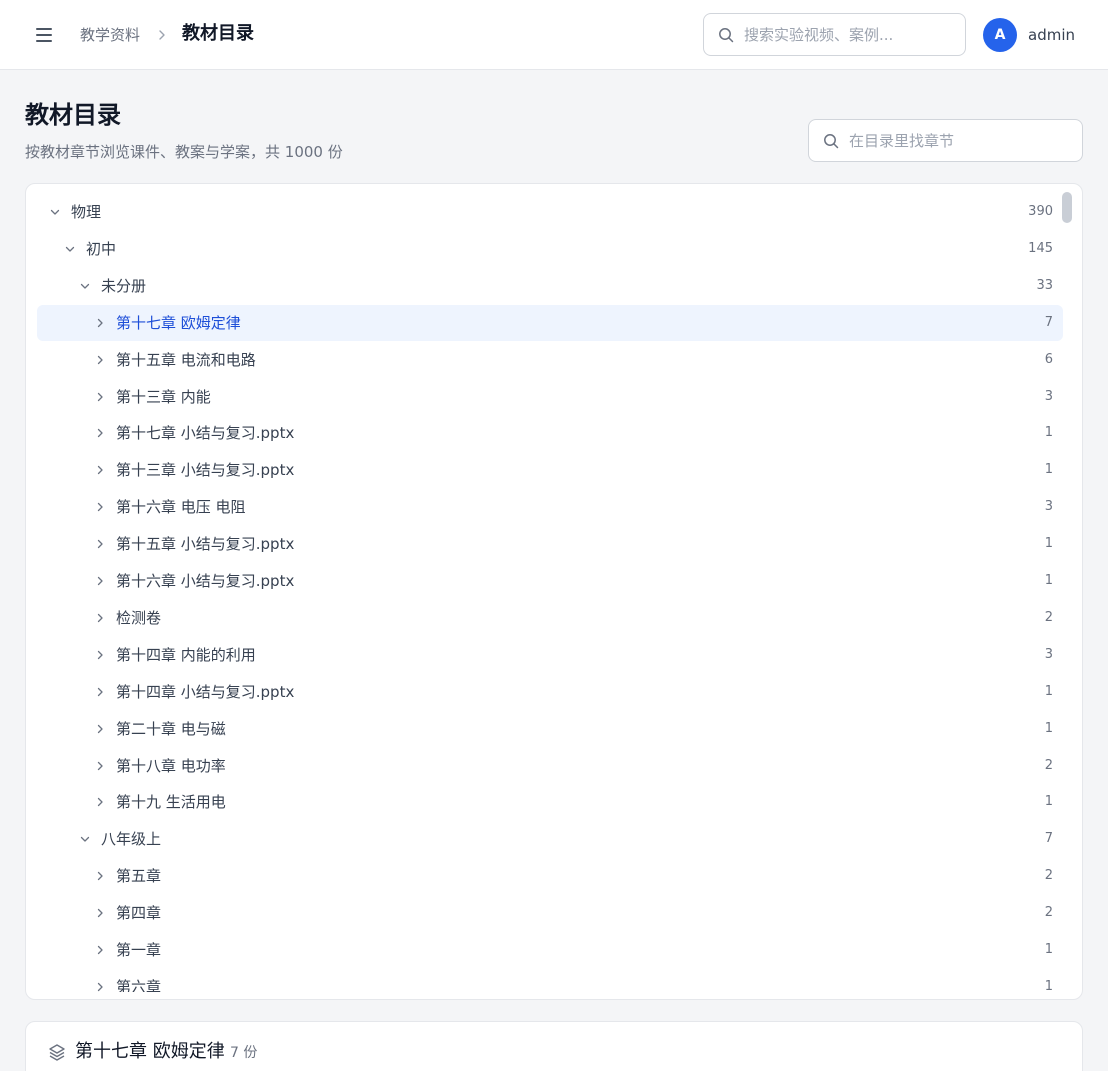 The height and width of the screenshot is (1071, 1108). Describe the element at coordinates (139, 876) in the screenshot. I see `tree-row-label: 第五章` at that location.